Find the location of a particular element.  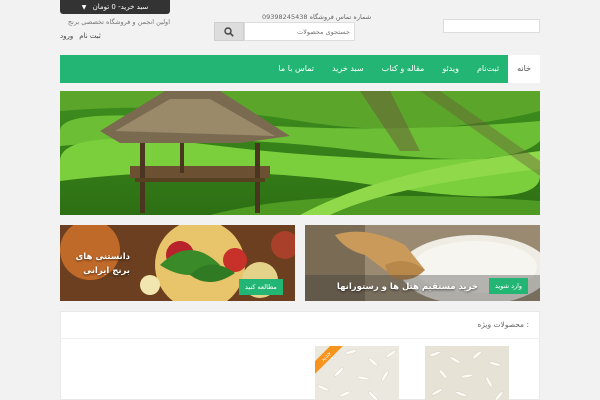

divider is located at coordinates (300, 338).